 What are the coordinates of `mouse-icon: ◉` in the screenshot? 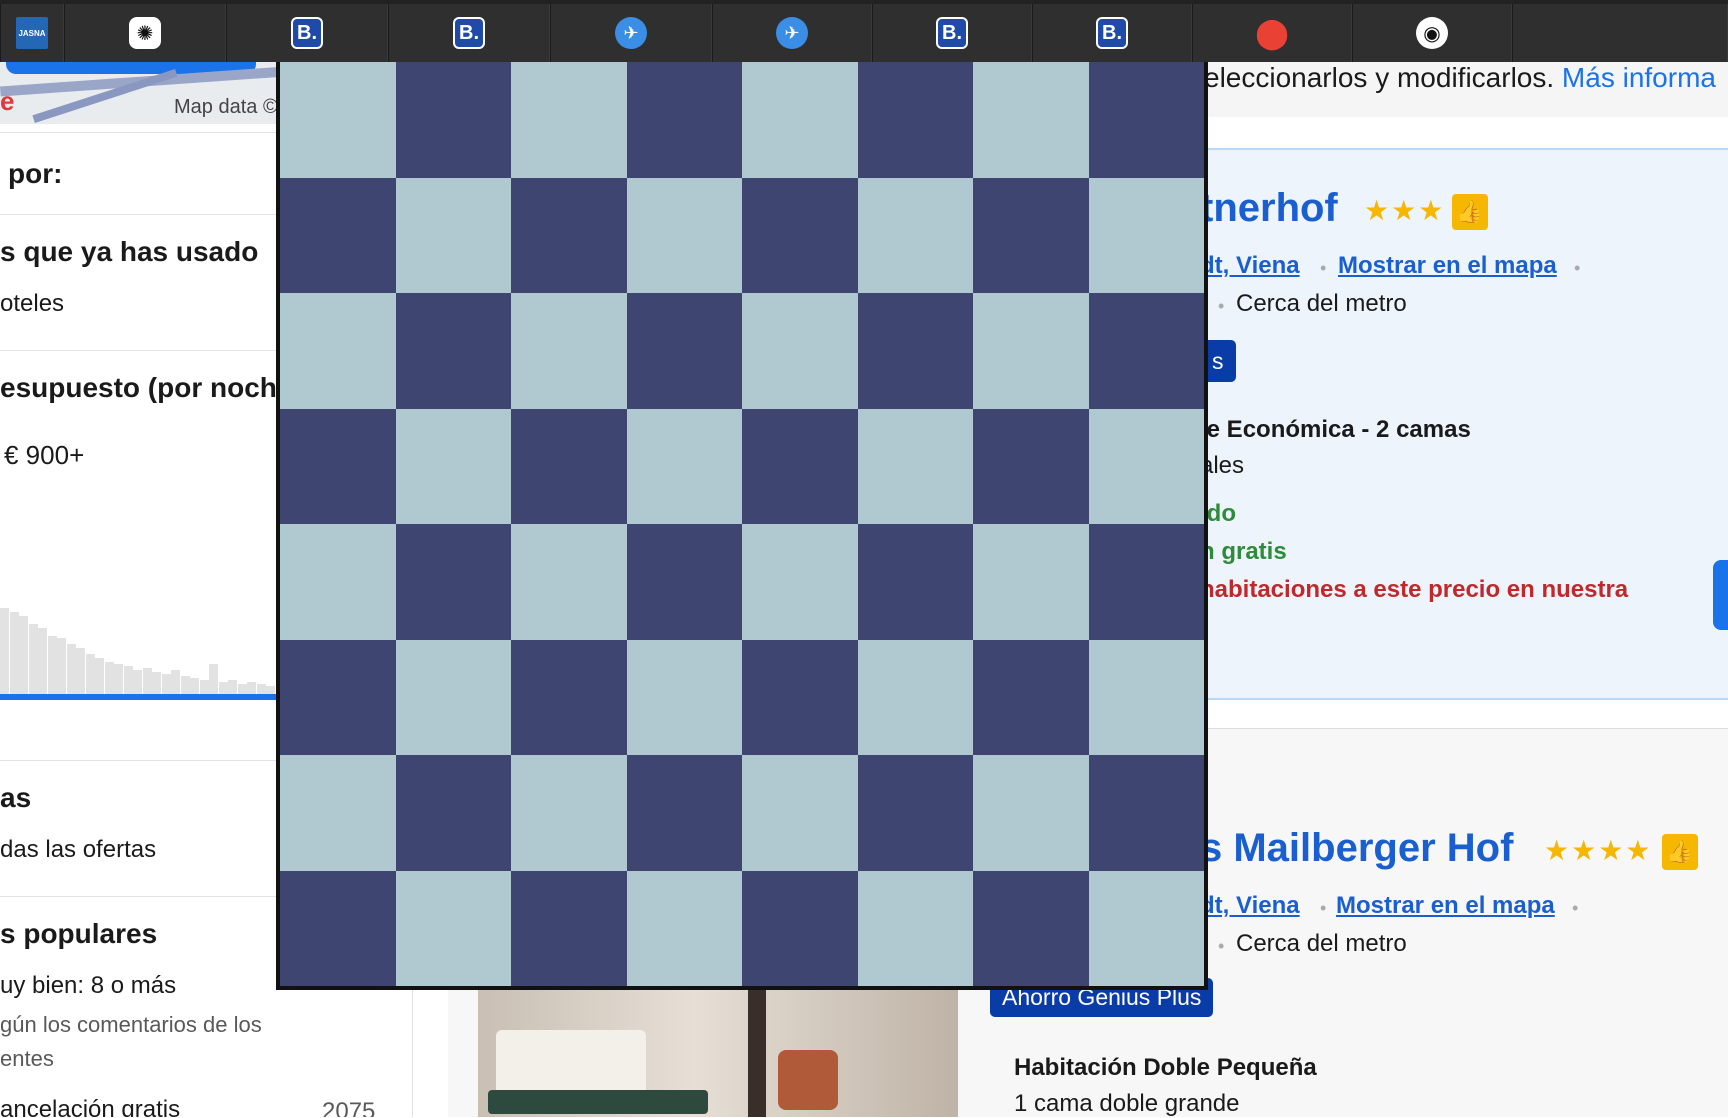 It's located at (1432, 33).